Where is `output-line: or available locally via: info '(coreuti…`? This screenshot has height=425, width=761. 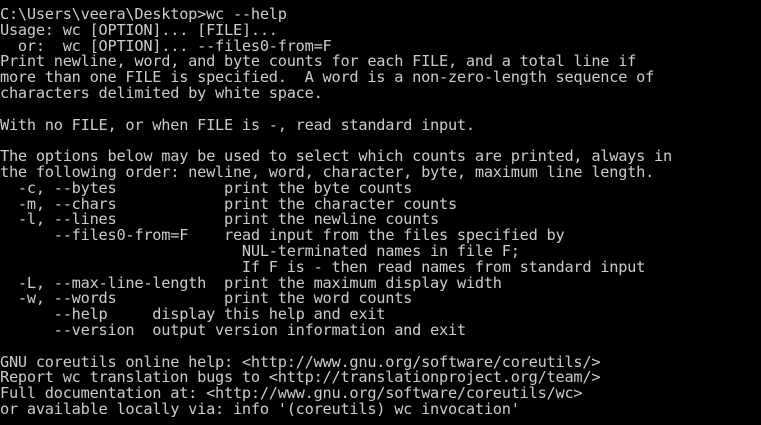
output-line: or available locally via: info '(coreuti… is located at coordinates (260, 408).